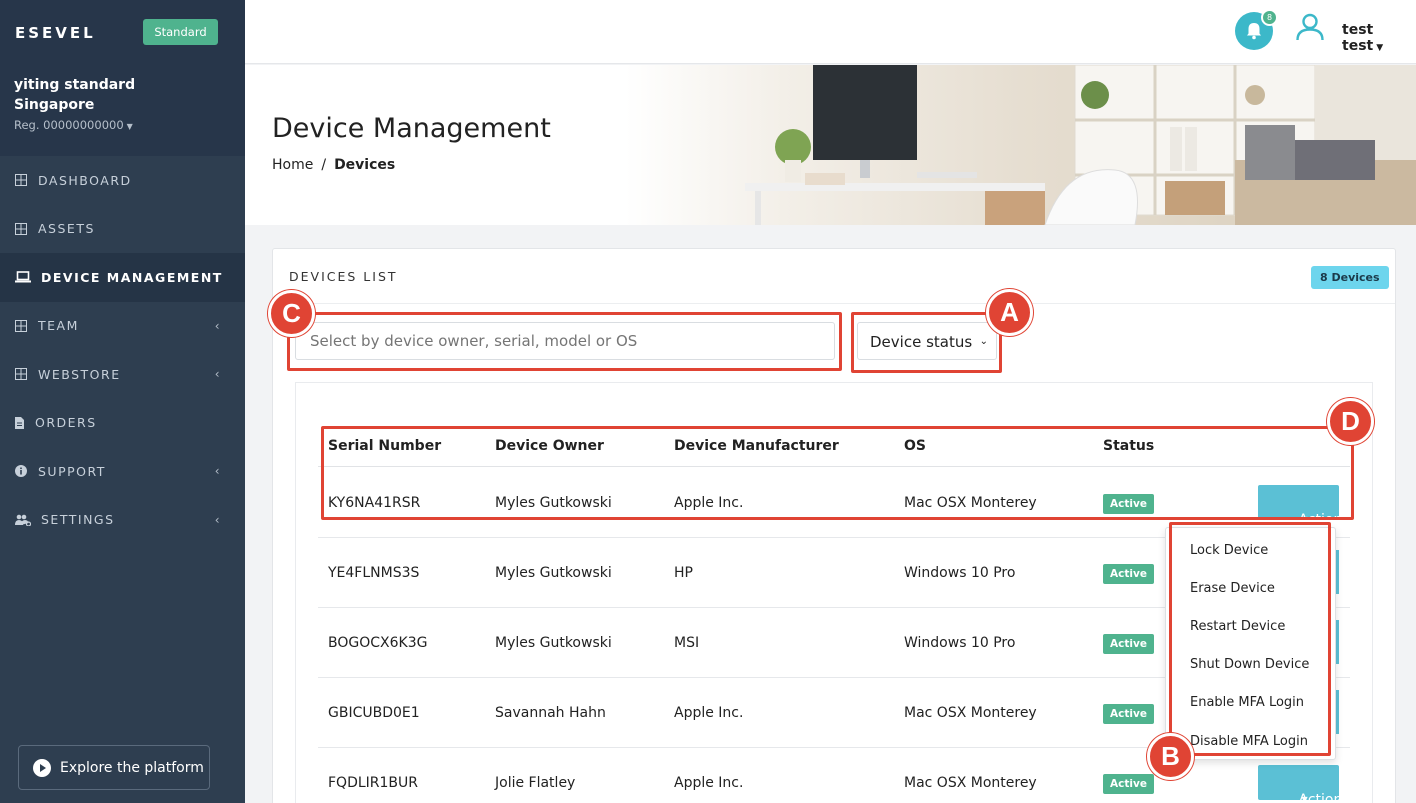 Image resolution: width=1416 pixels, height=803 pixels. I want to click on explore-platform-button: Explore the platform, so click(114, 767).